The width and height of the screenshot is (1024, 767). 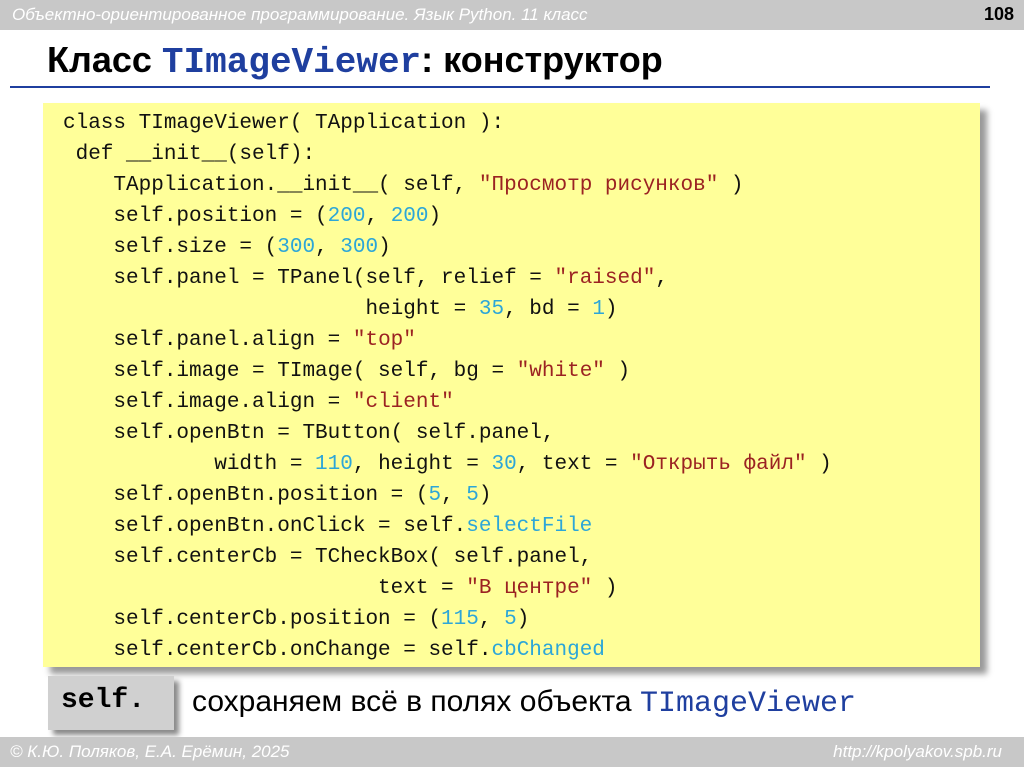 What do you see at coordinates (265, 588) in the screenshot?
I see `code-token: text =` at bounding box center [265, 588].